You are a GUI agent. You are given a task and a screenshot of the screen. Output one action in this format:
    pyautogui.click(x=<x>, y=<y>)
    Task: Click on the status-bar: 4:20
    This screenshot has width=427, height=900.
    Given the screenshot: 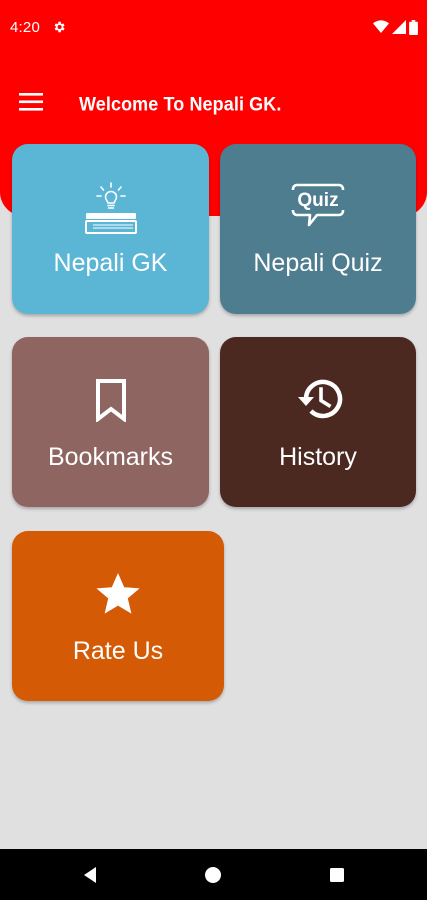 What is the action you would take?
    pyautogui.click(x=213, y=28)
    